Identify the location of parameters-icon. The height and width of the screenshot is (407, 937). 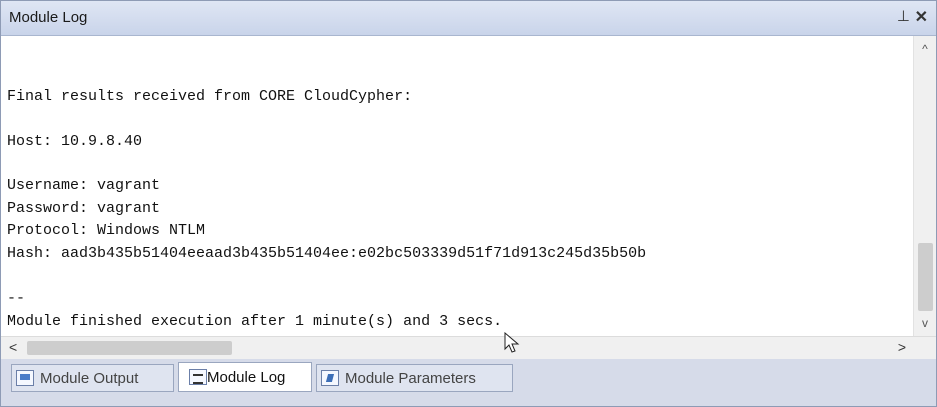
(330, 378).